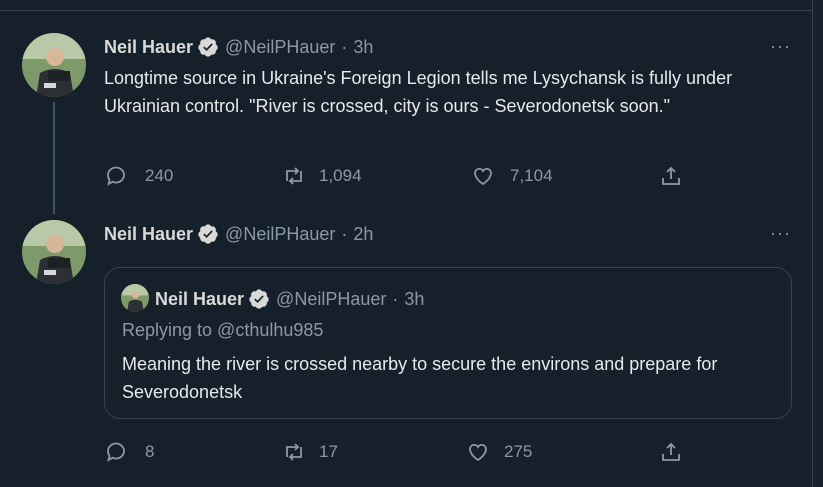 This screenshot has height=487, width=823. I want to click on tweet-timestamp: 2h, so click(363, 234).